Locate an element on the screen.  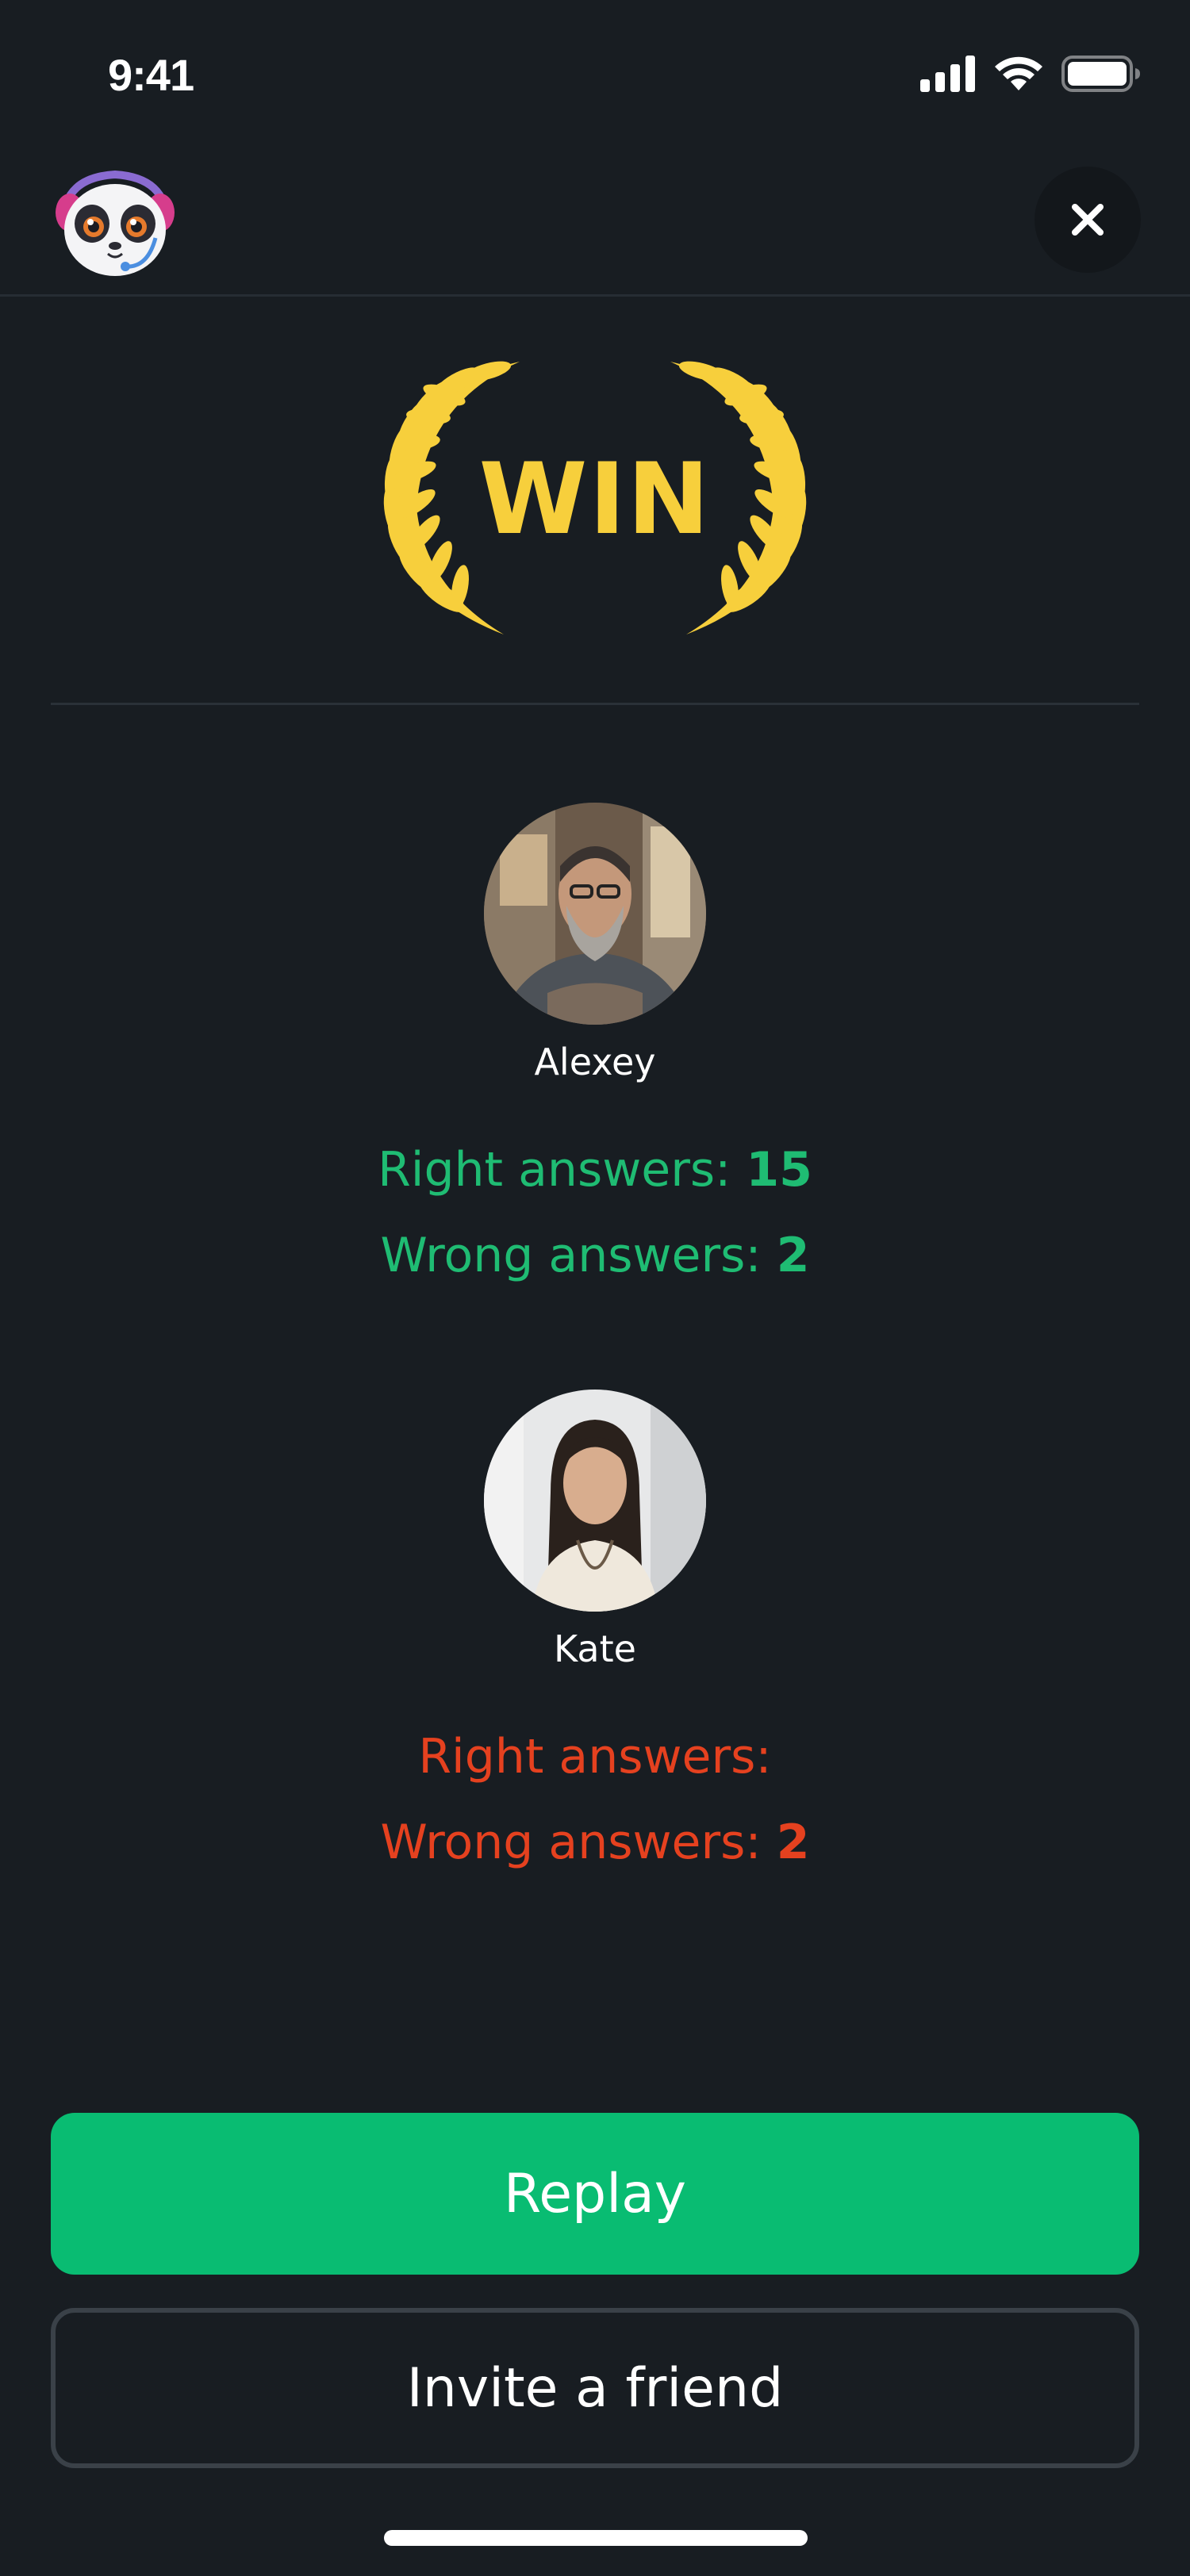
signal-icon is located at coordinates (947, 74).